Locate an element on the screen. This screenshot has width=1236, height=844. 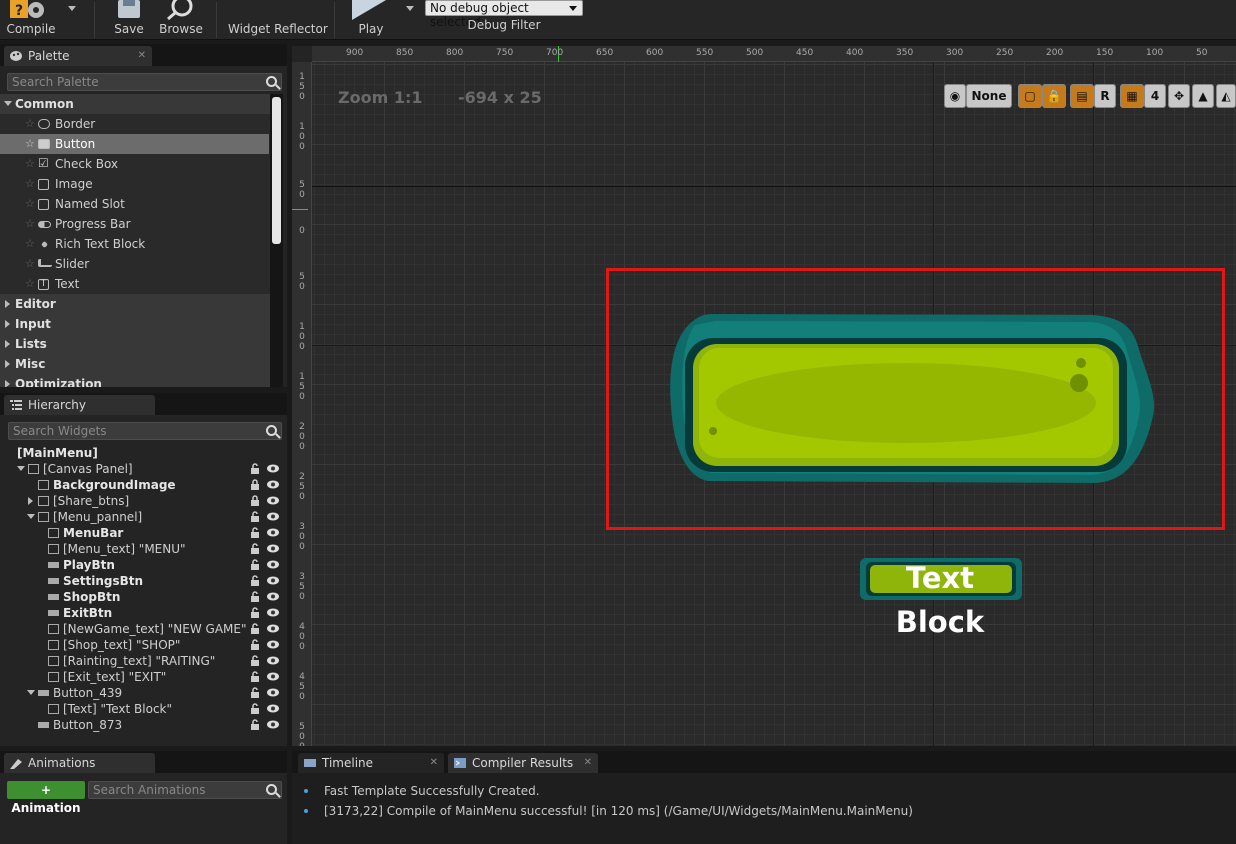
move-icon: ✥ is located at coordinates (1179, 96).